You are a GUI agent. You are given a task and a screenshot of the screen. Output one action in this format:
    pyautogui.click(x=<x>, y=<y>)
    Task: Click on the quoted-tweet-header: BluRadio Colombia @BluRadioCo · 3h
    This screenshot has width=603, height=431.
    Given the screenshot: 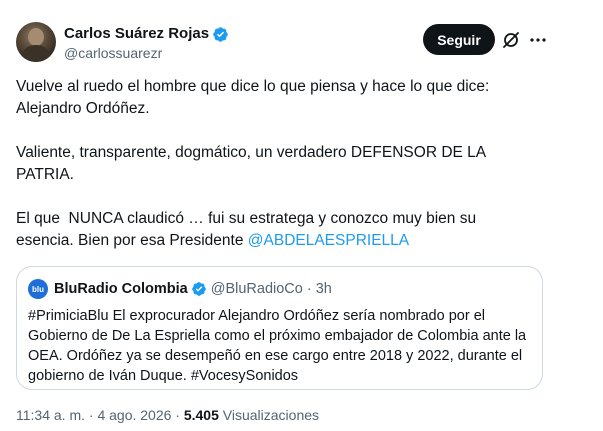 What is the action you would take?
    pyautogui.click(x=193, y=289)
    